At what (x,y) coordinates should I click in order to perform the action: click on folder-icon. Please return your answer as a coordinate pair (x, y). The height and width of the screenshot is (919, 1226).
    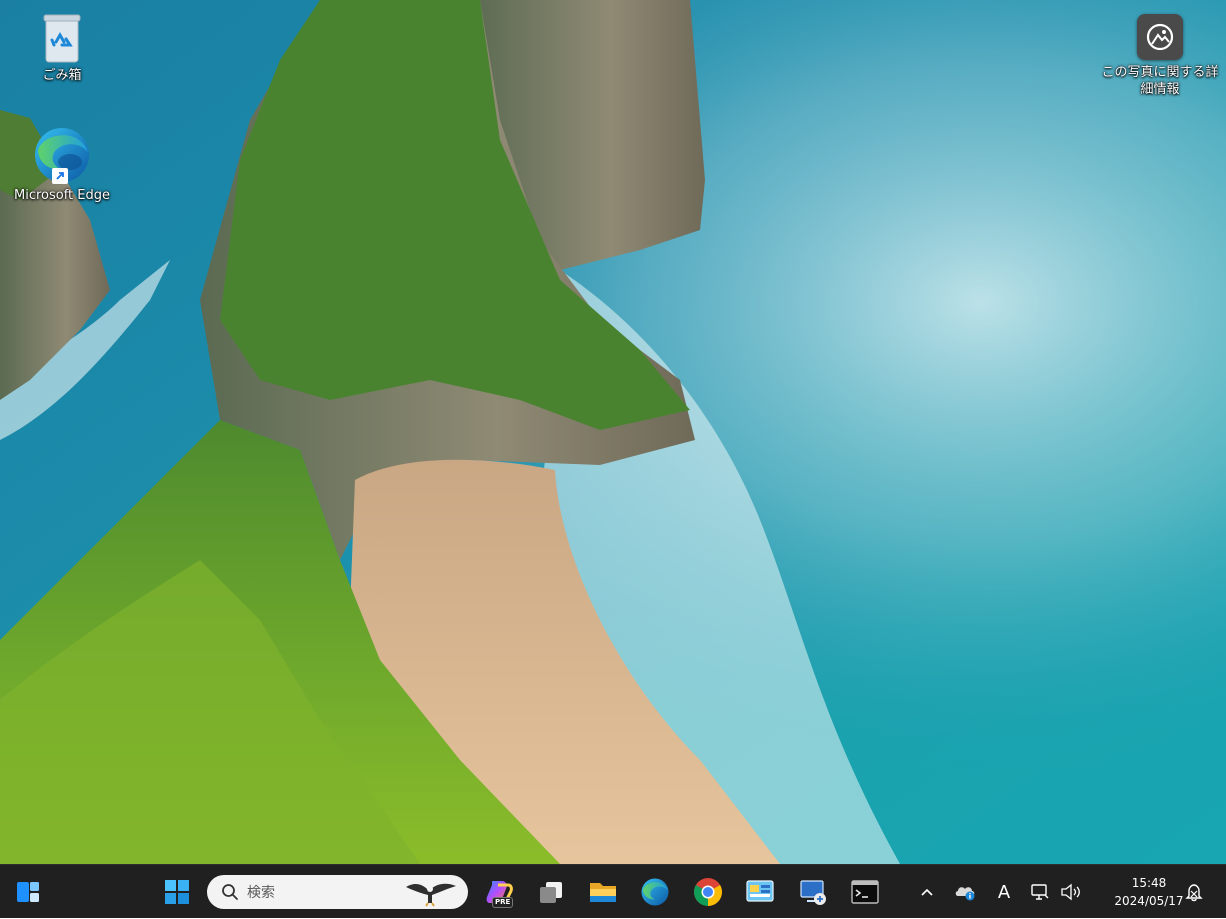
    Looking at the image, I should click on (603, 892).